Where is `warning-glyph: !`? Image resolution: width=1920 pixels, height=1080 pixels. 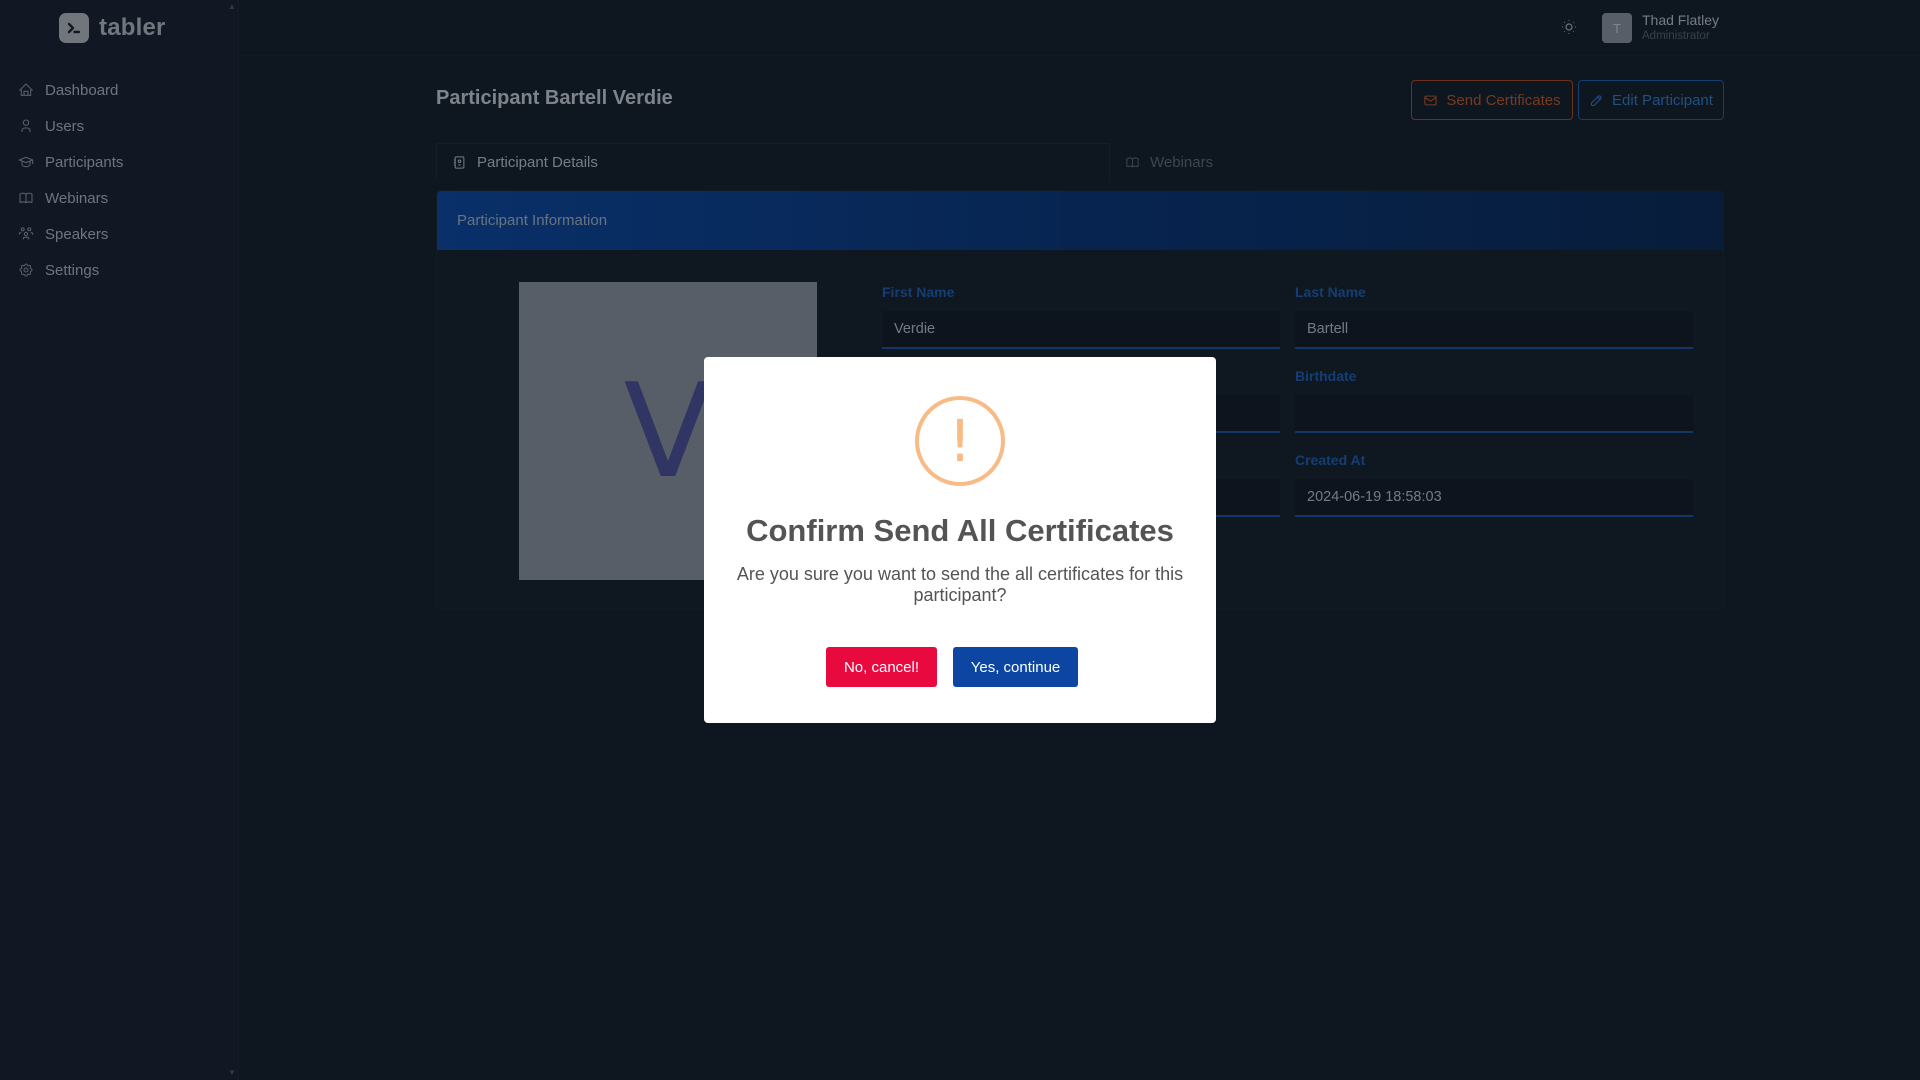
warning-glyph: ! is located at coordinates (960, 441).